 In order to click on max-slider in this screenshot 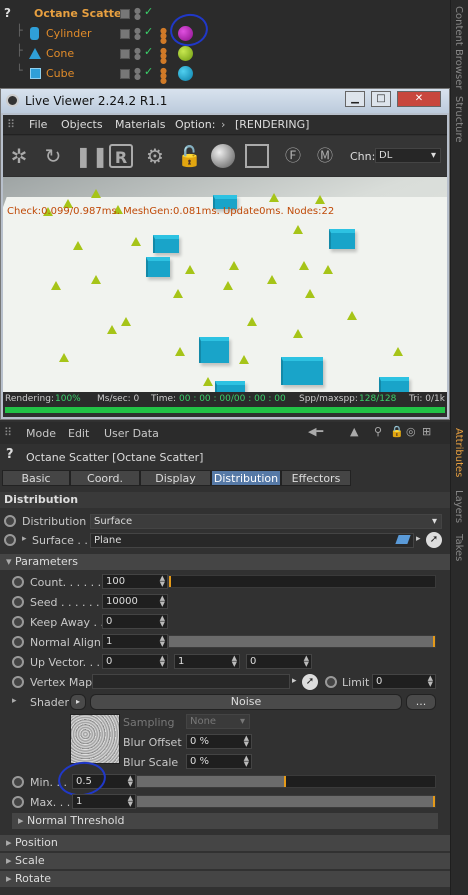, I will do `click(286, 801)`.